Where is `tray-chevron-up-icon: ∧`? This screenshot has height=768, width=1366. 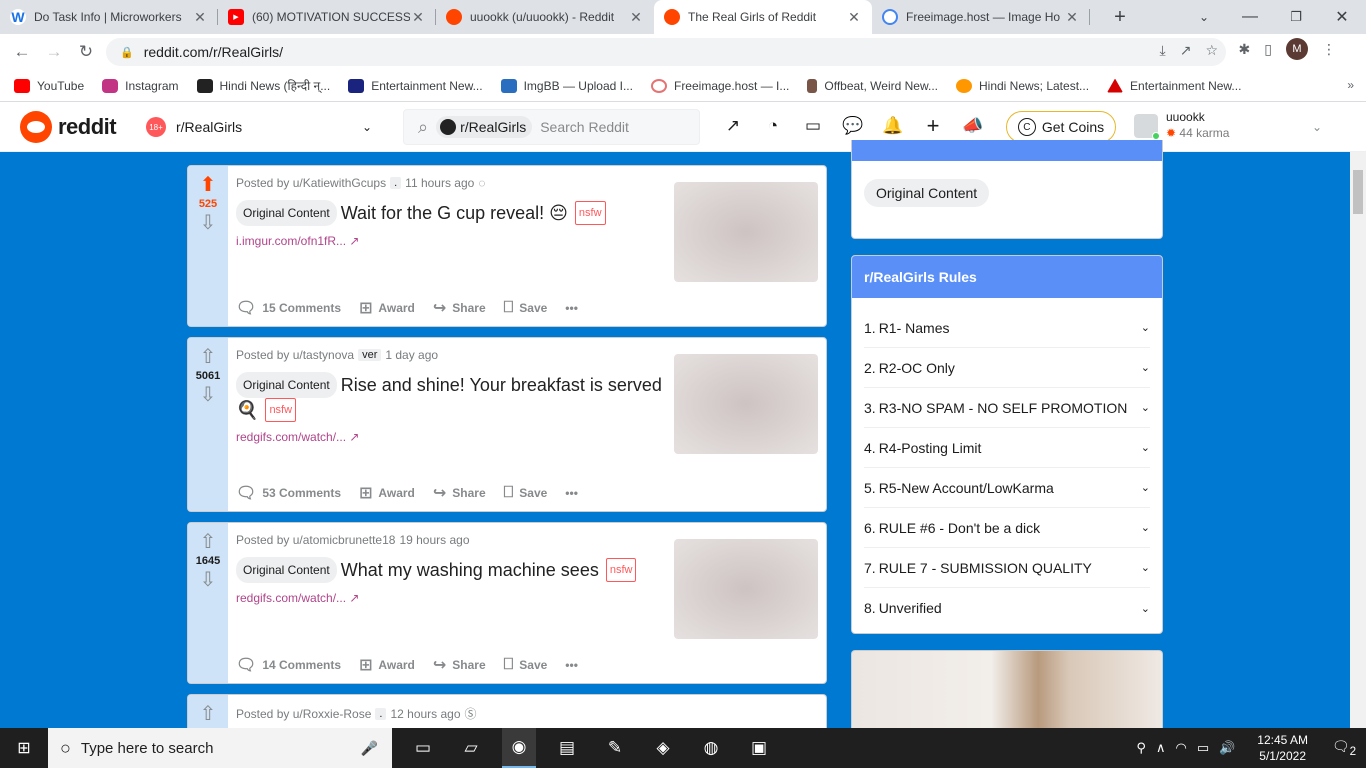 tray-chevron-up-icon: ∧ is located at coordinates (1161, 748).